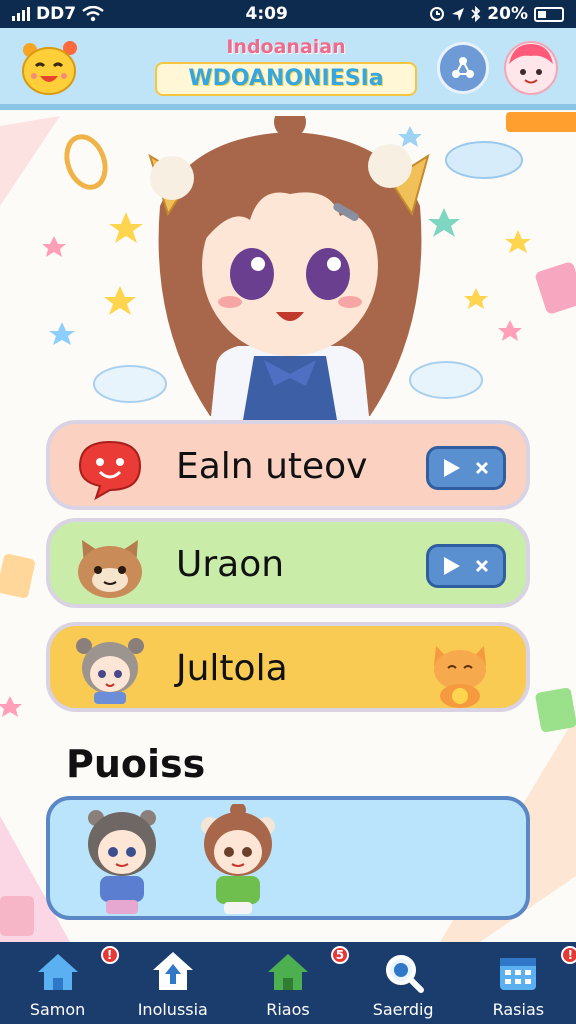 This screenshot has height=1024, width=576. What do you see at coordinates (507, 14) in the screenshot?
I see `battery-percent: 20%` at bounding box center [507, 14].